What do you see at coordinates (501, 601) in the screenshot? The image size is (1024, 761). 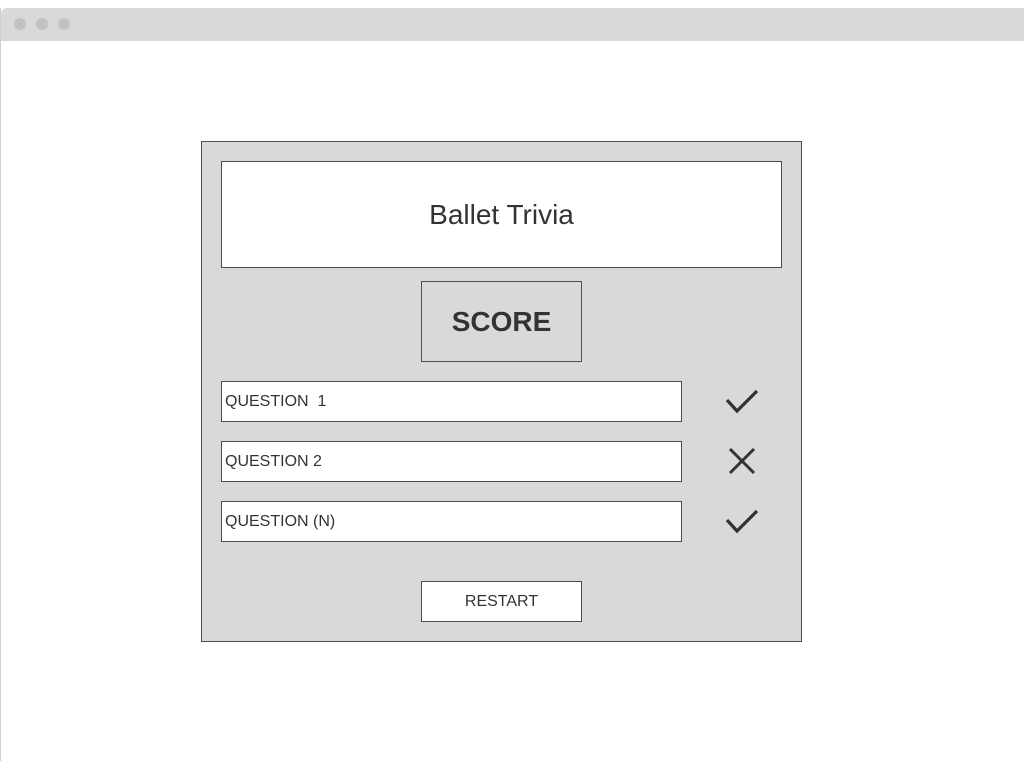 I see `restart-button: RESTART` at bounding box center [501, 601].